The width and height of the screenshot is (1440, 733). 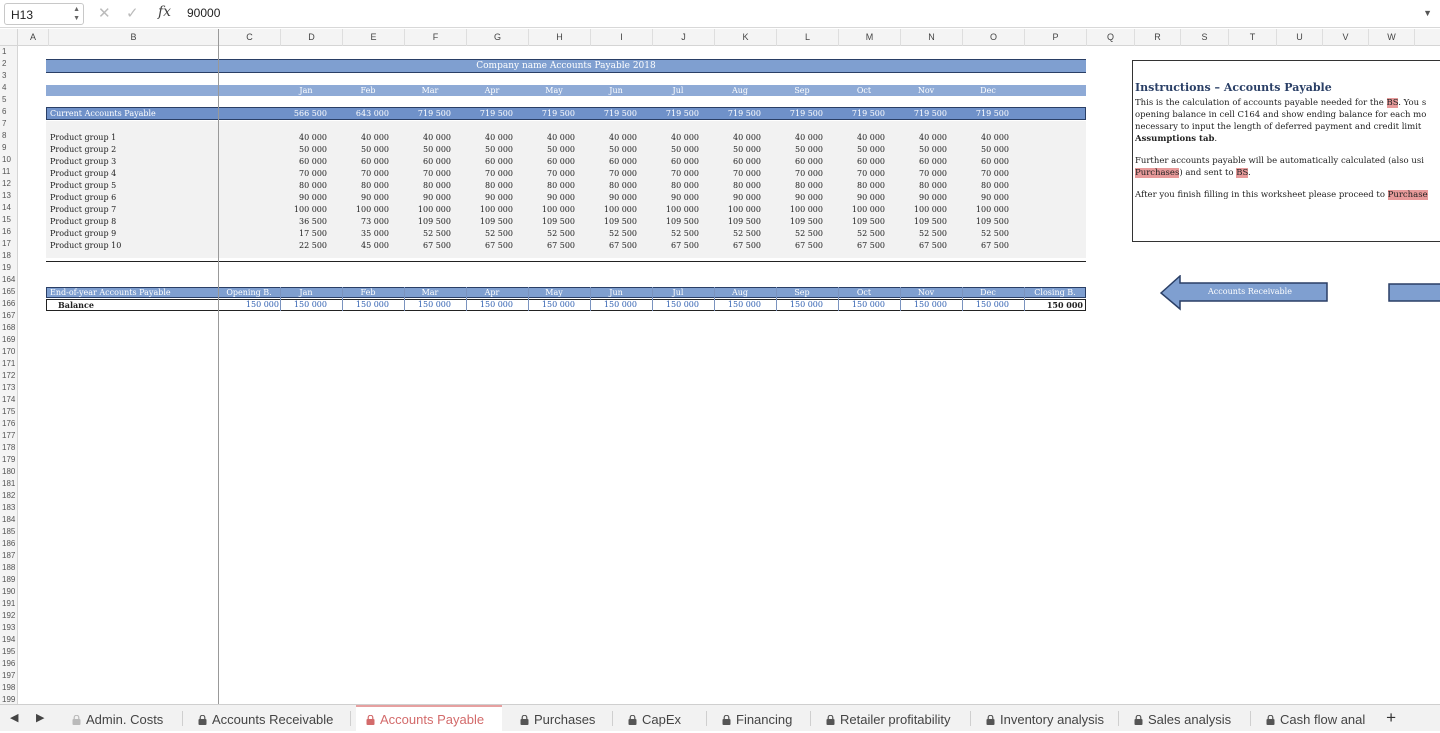 What do you see at coordinates (8, 64) in the screenshot?
I see `row-header-2: 2` at bounding box center [8, 64].